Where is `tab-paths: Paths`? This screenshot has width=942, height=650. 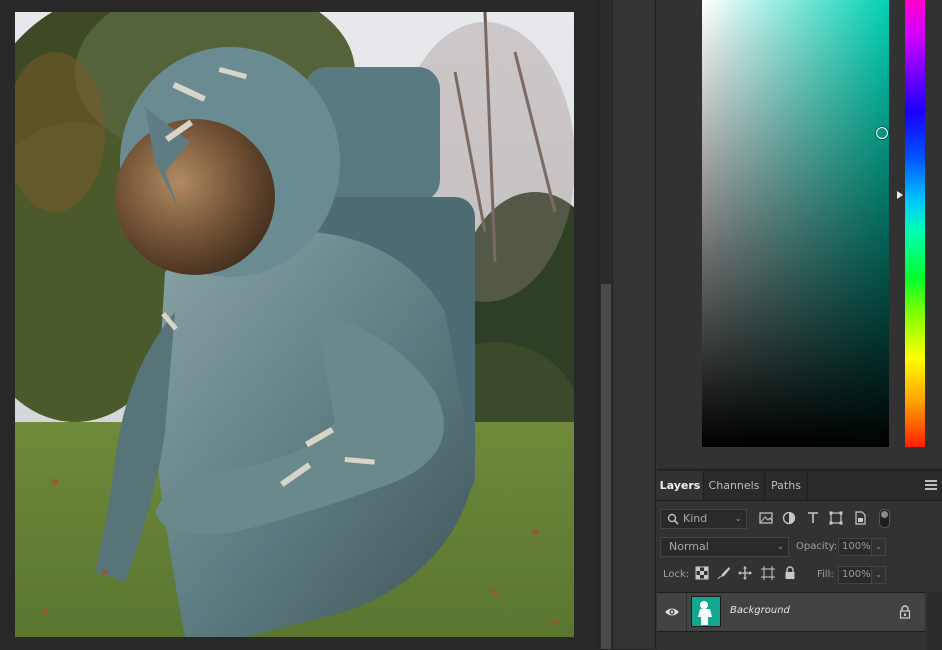 tab-paths: Paths is located at coordinates (786, 485).